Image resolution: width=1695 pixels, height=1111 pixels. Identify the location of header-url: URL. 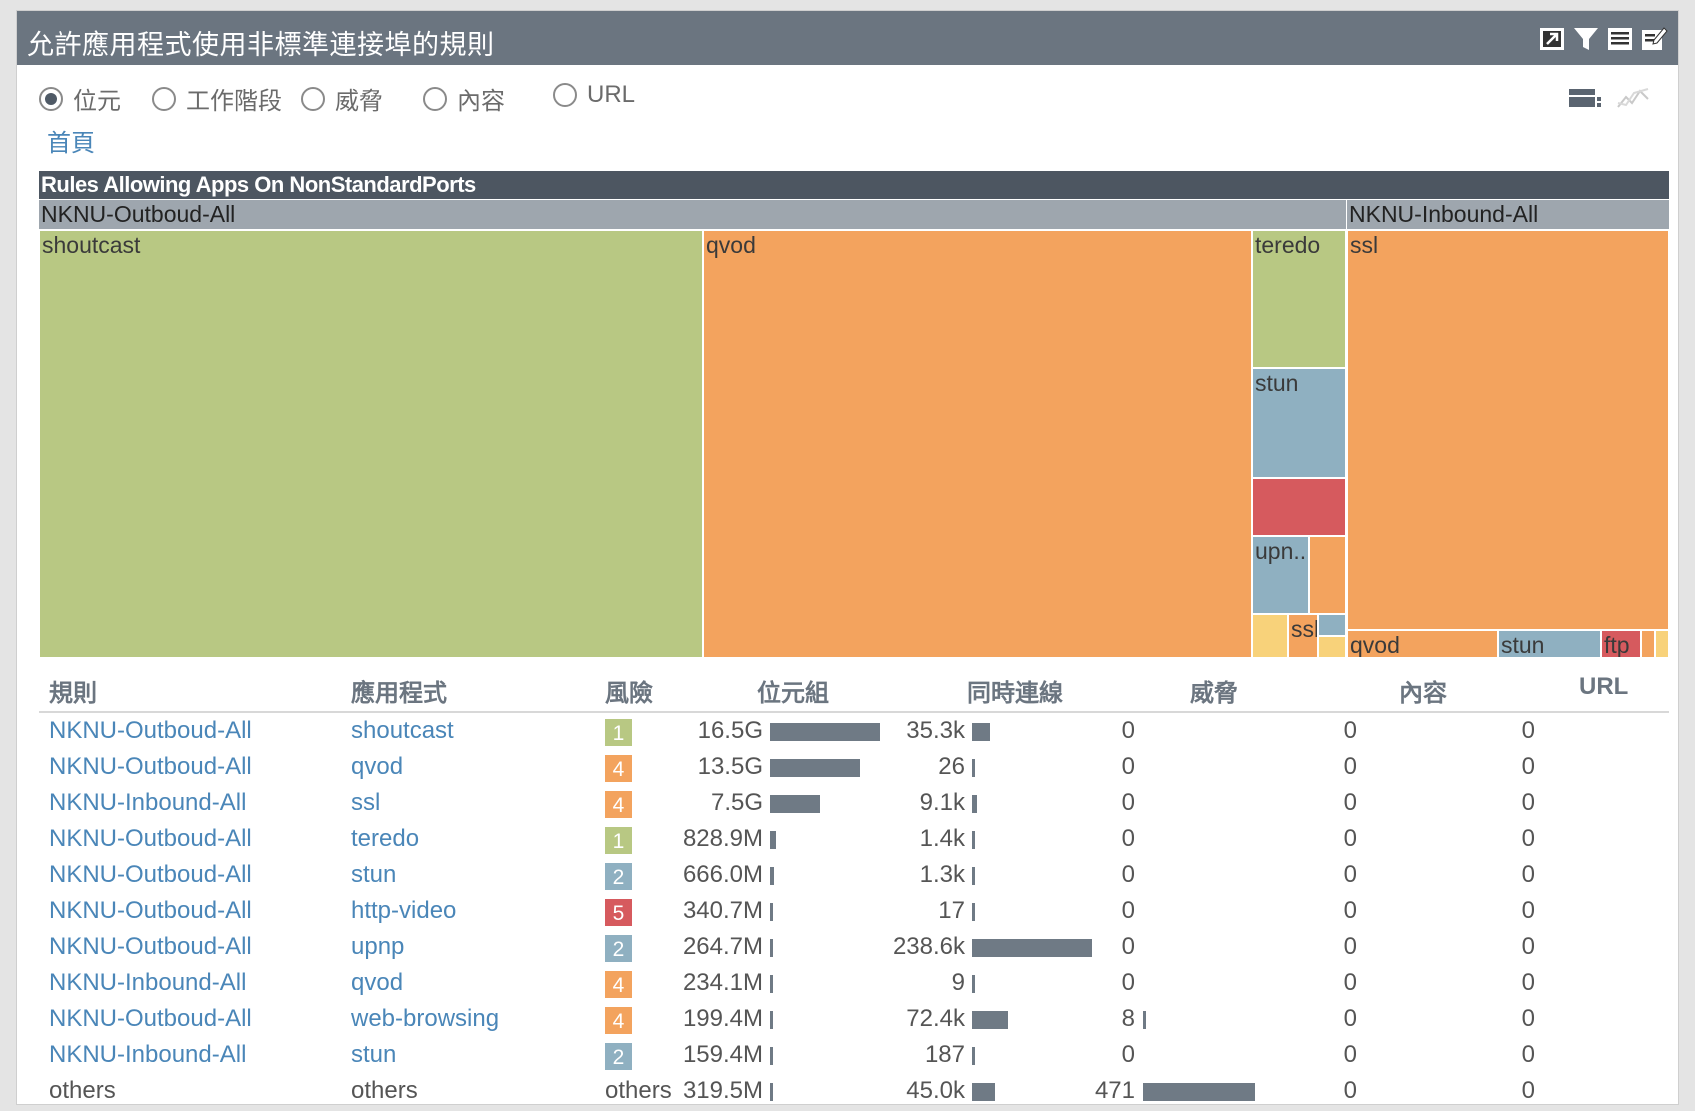
(1603, 687).